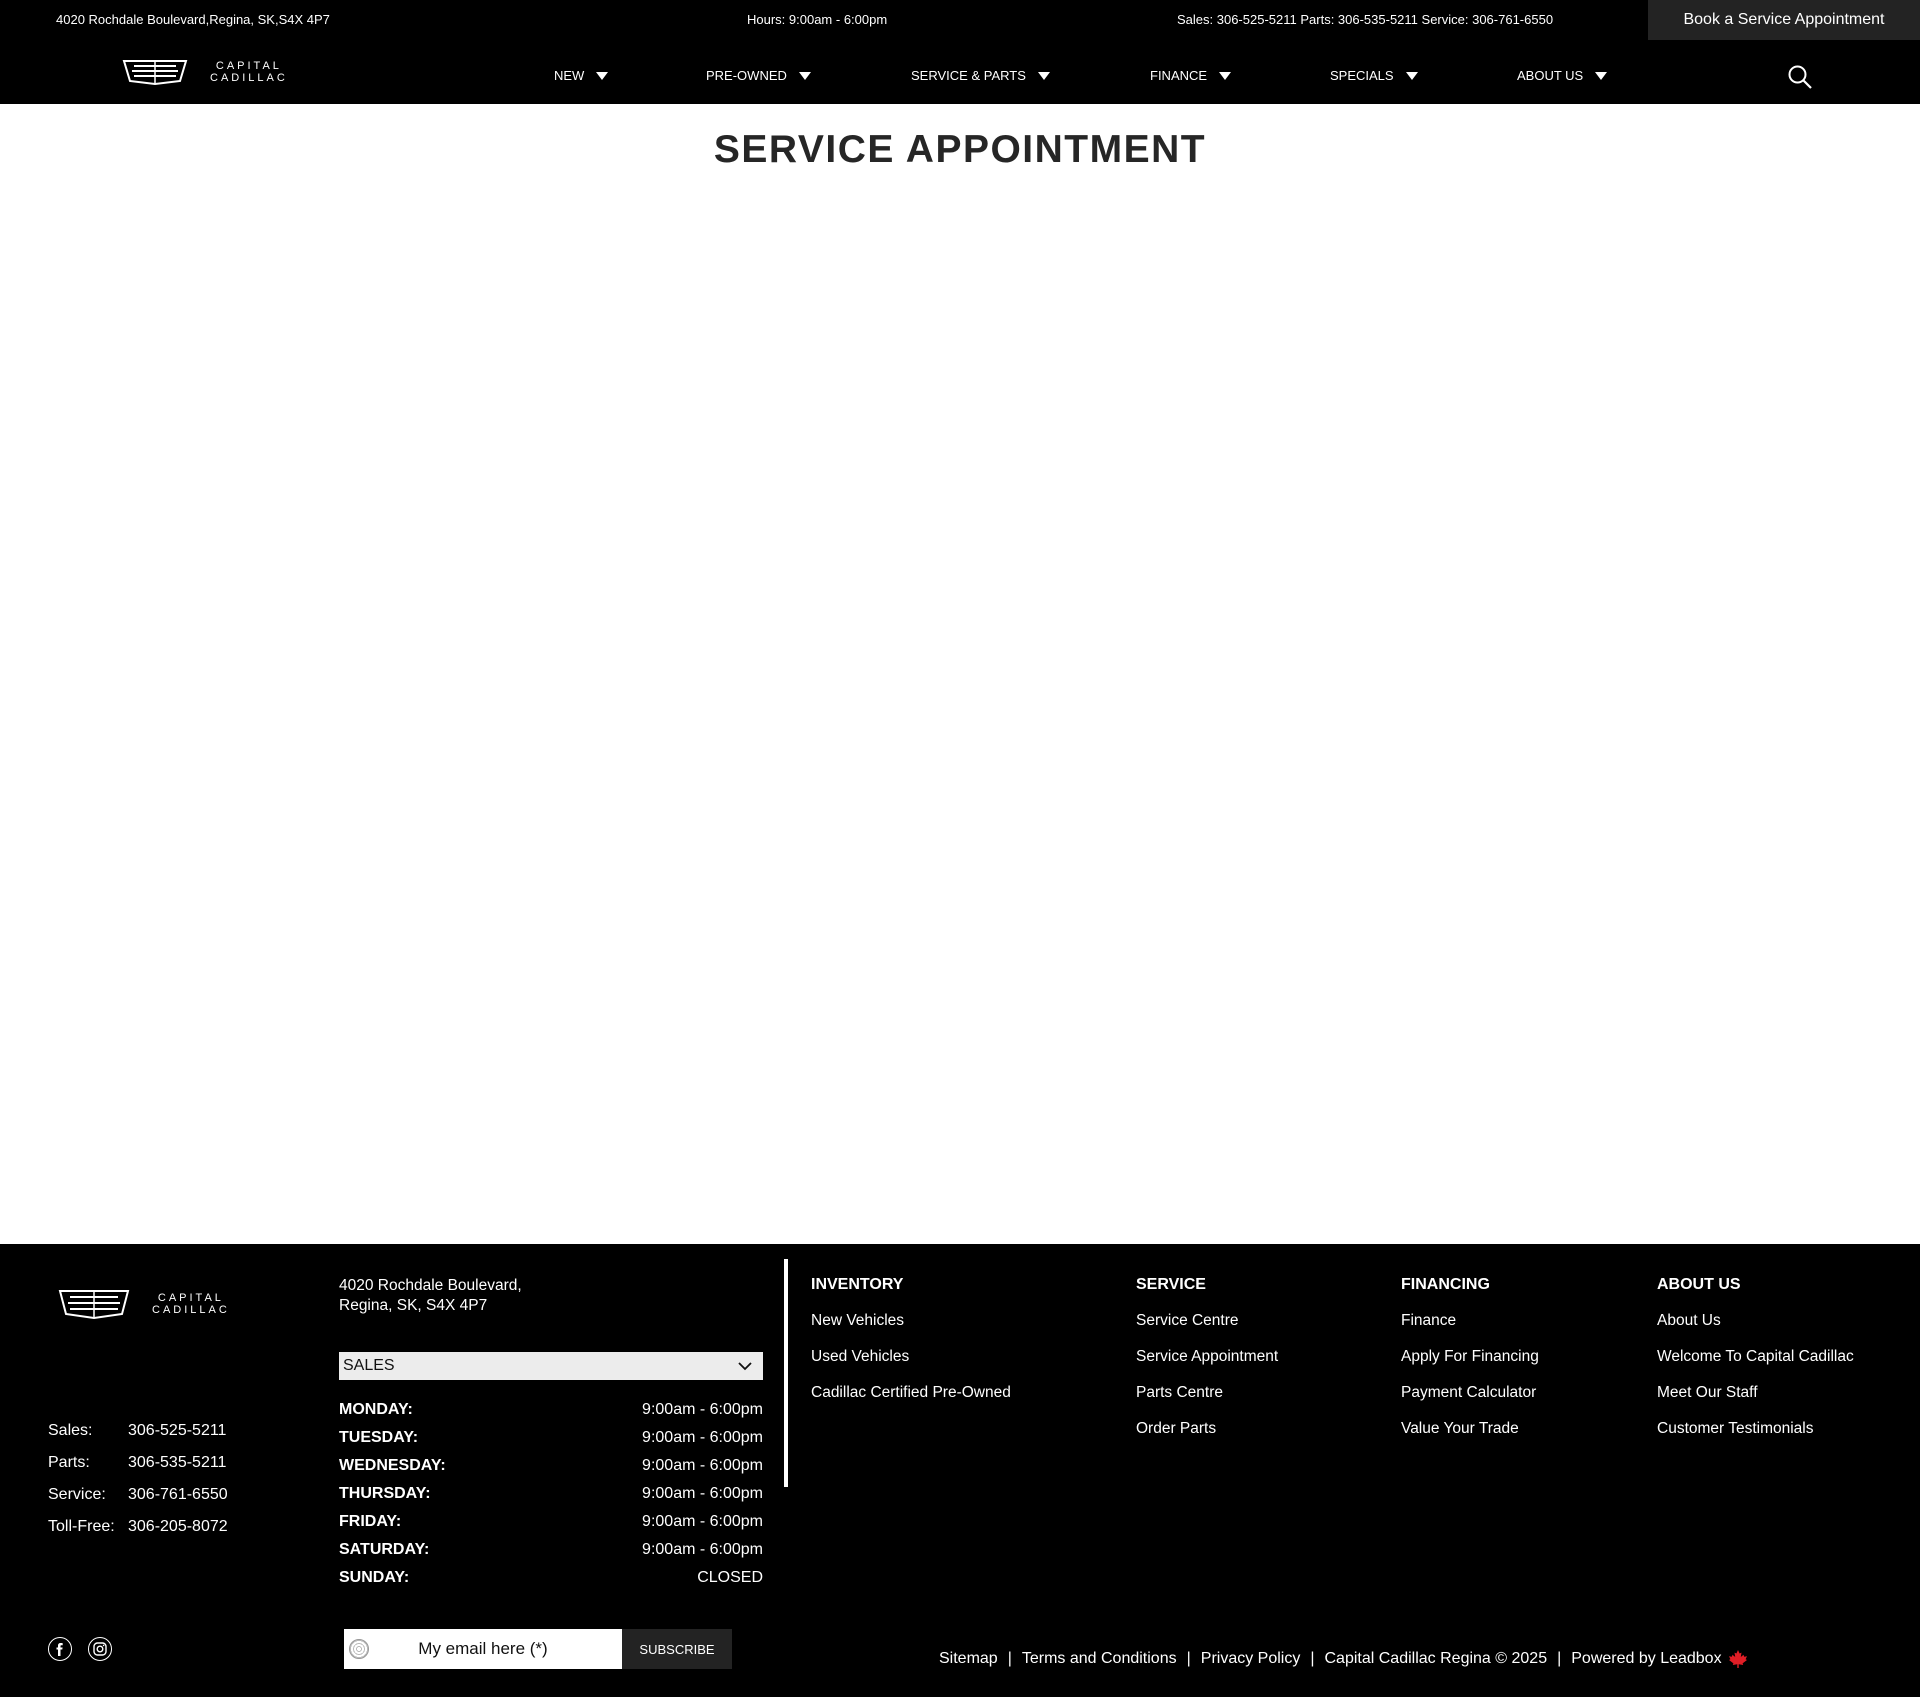  I want to click on brand-line2: CADILLAC, so click(249, 78).